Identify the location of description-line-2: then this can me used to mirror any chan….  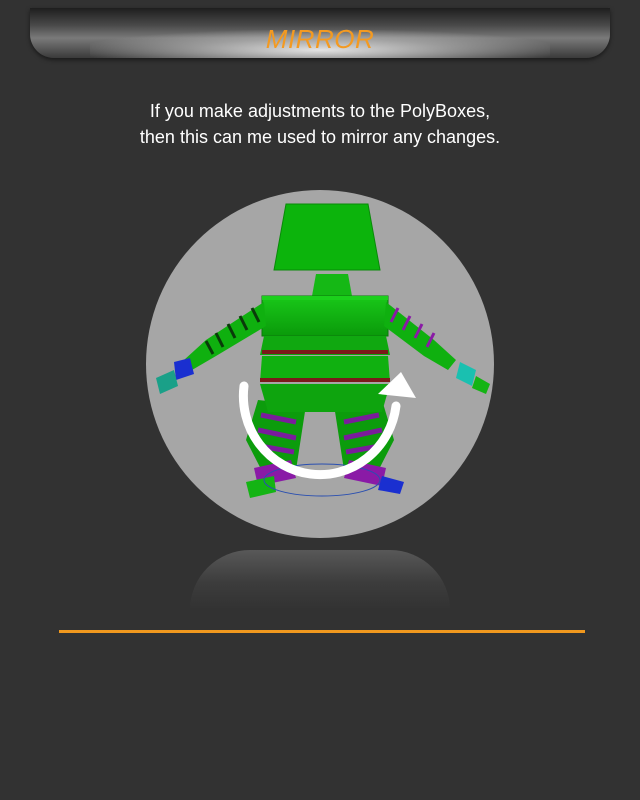
(320, 137).